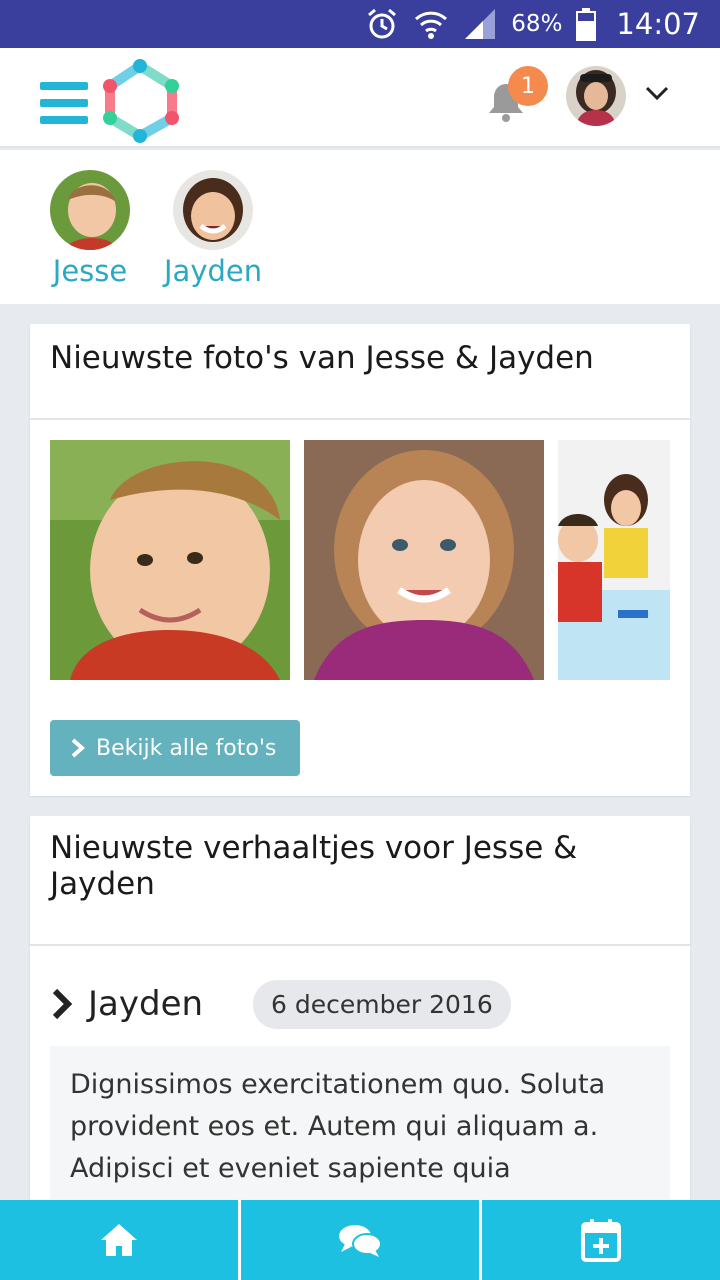 Image resolution: width=720 pixels, height=1280 pixels. Describe the element at coordinates (360, 881) in the screenshot. I see `card-title: Nieuwste verhaaltjes voor Jesse & Jayden` at that location.